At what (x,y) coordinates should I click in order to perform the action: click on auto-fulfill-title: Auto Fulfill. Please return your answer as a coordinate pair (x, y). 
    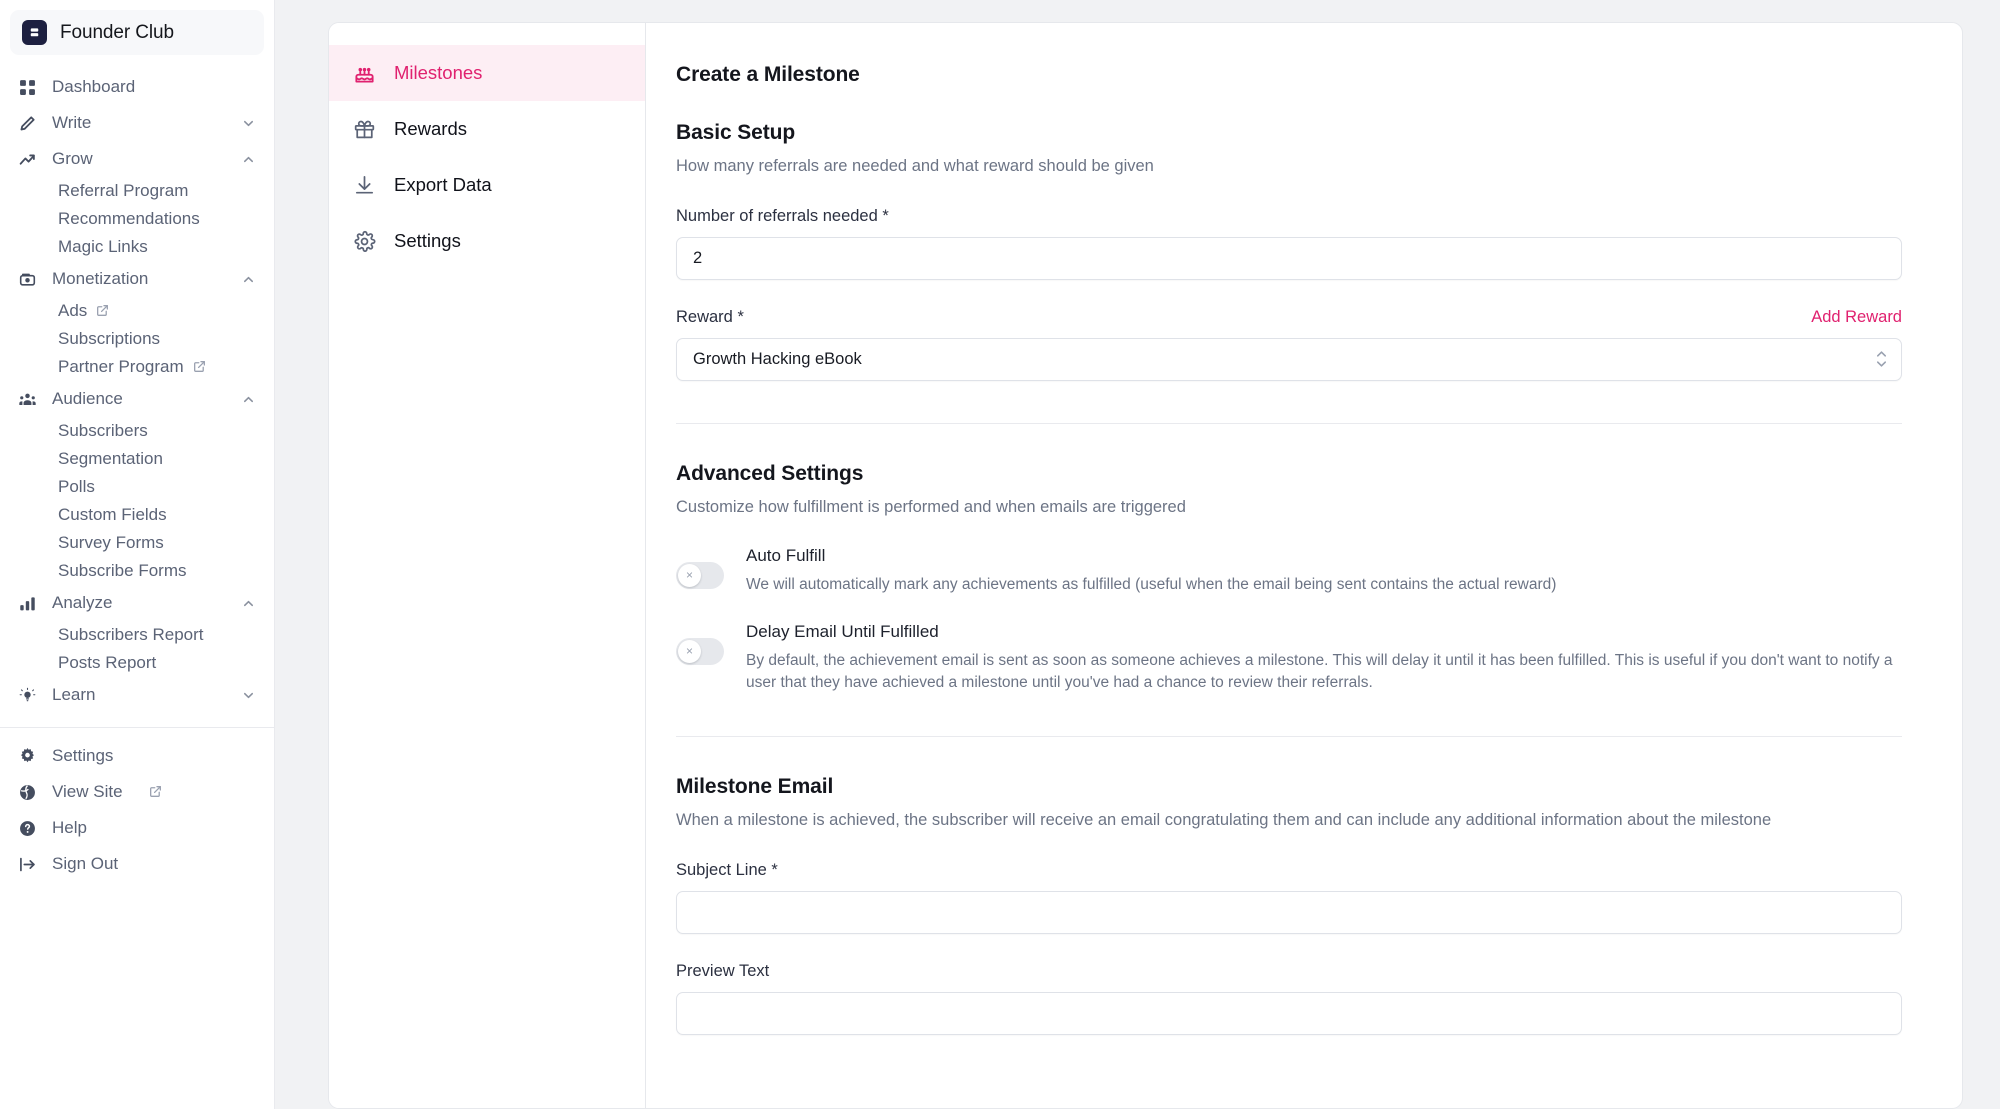
    Looking at the image, I should click on (786, 555).